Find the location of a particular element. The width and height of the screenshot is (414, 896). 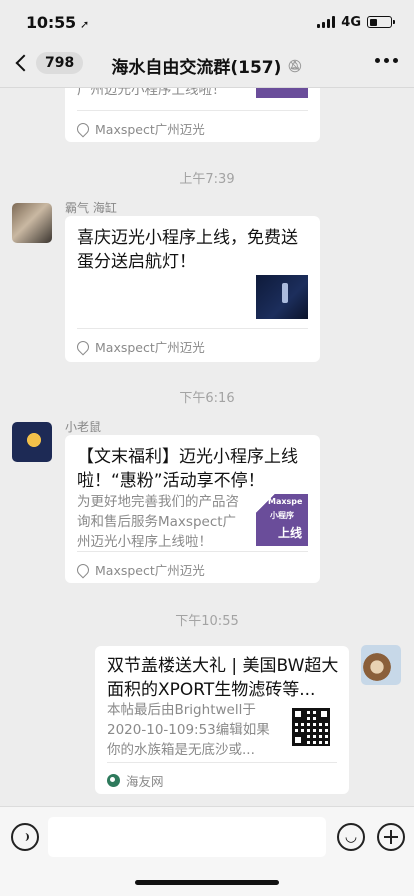

card-source: 海友网 is located at coordinates (222, 776).